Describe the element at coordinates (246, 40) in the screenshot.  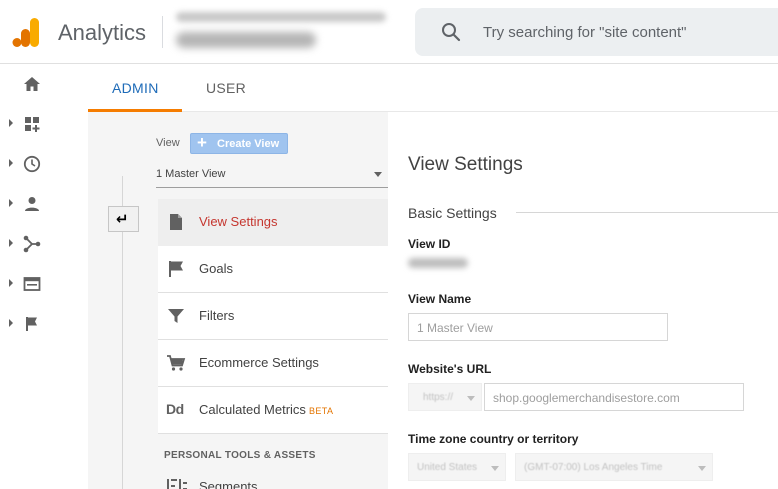
I see `view-name-redacted` at that location.